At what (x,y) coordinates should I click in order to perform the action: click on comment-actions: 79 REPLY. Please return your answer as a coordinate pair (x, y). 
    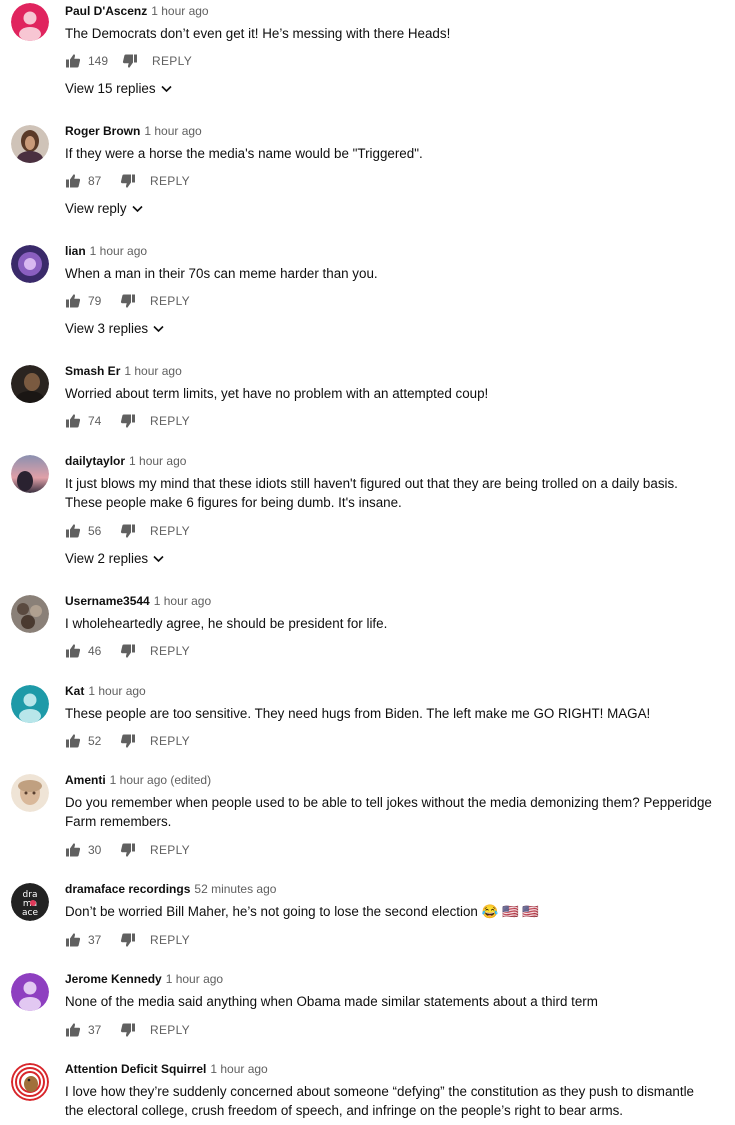
    Looking at the image, I should click on (127, 301).